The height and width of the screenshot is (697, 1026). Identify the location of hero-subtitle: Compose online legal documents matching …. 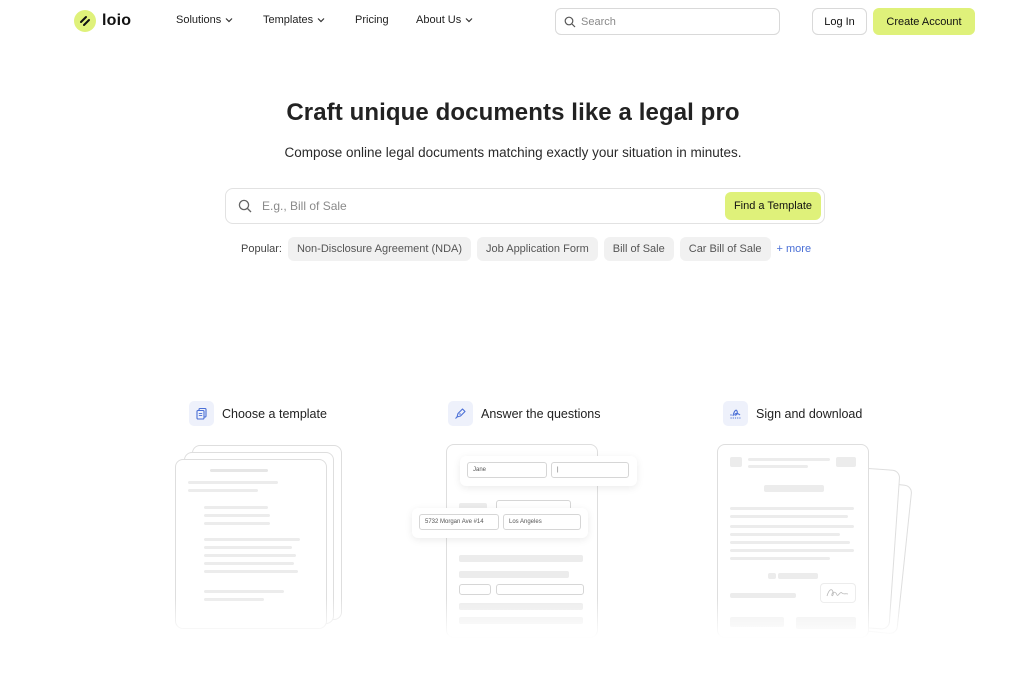
(513, 152).